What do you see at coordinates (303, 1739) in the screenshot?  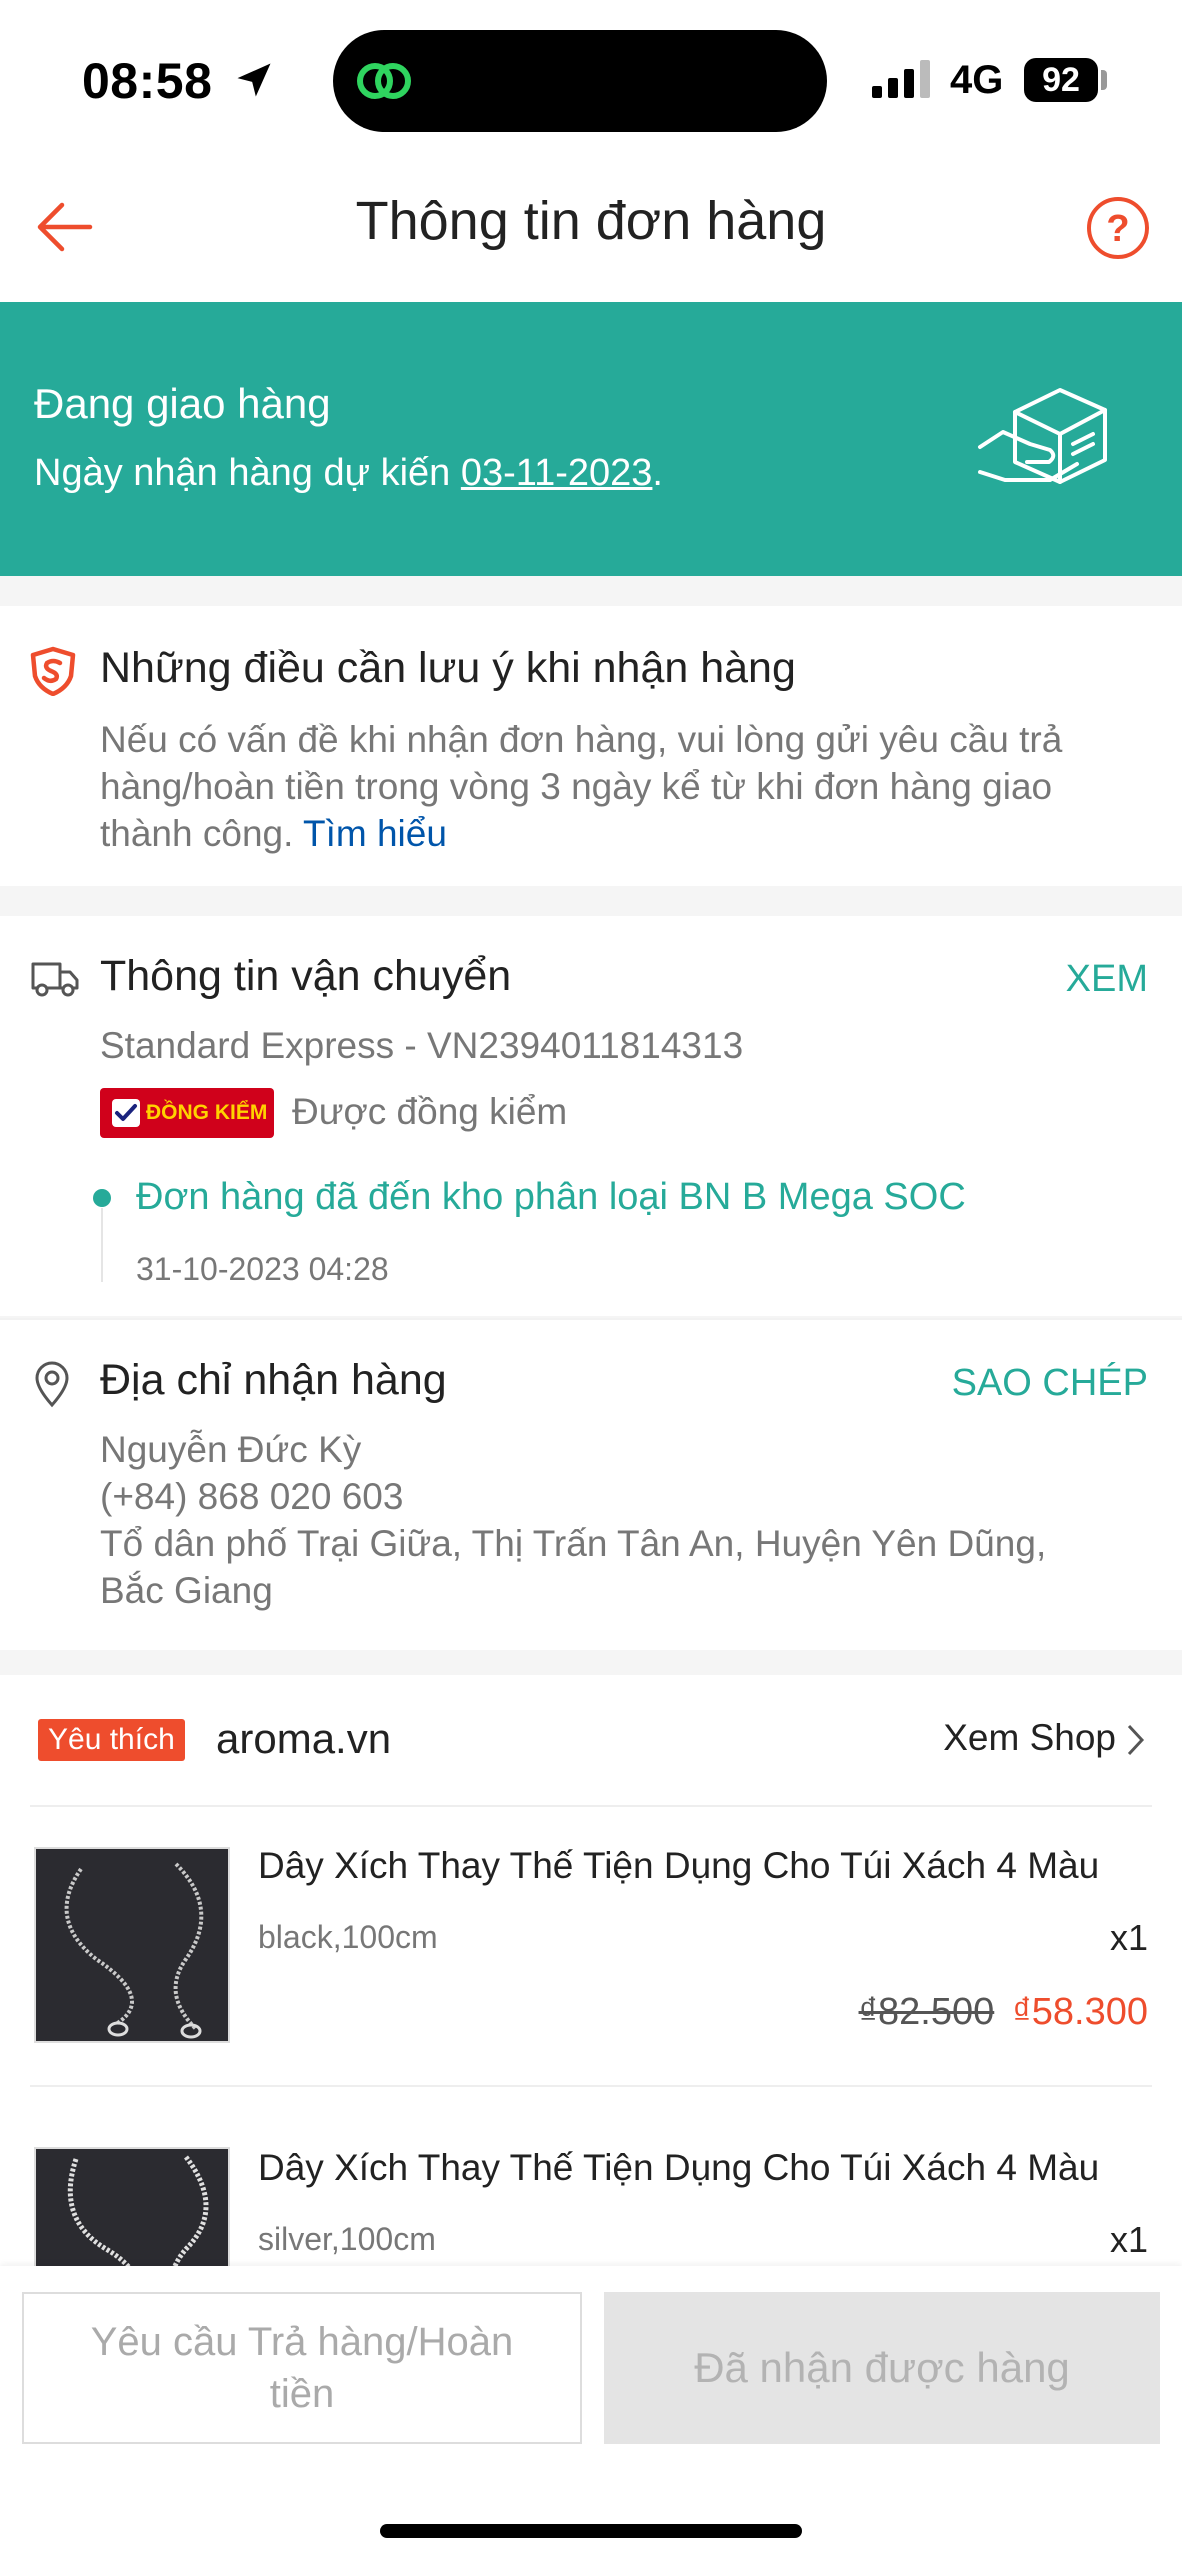 I see `shop-name: aroma.vn` at bounding box center [303, 1739].